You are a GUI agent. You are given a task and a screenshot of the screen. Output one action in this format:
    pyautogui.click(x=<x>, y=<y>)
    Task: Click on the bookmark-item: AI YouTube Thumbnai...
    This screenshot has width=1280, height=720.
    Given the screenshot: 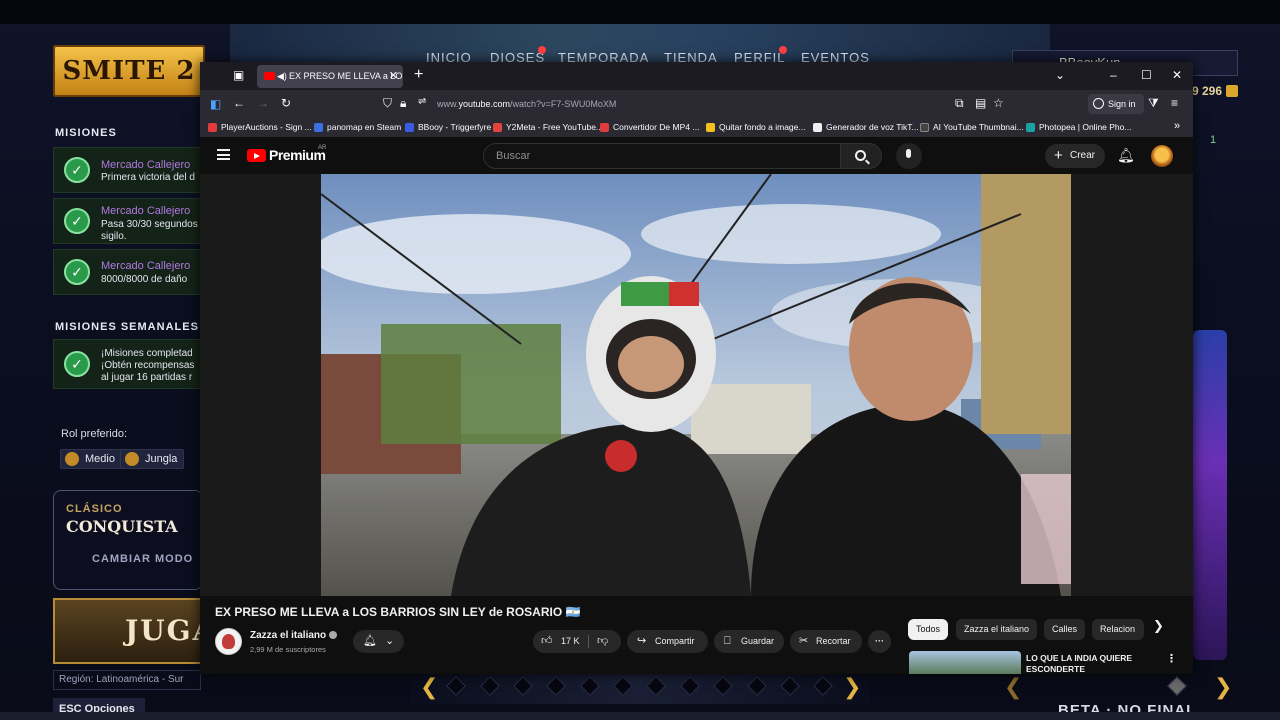 What is the action you would take?
    pyautogui.click(x=972, y=127)
    